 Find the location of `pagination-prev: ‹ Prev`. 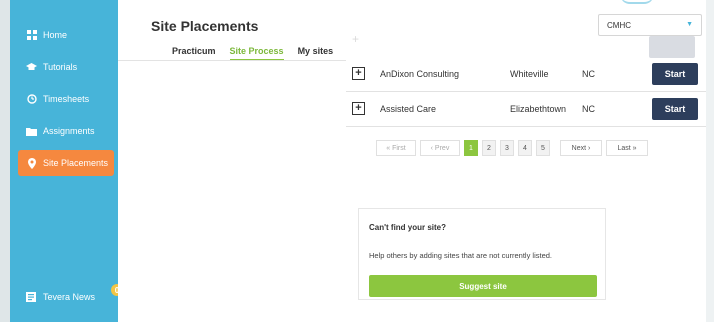

pagination-prev: ‹ Prev is located at coordinates (440, 148).